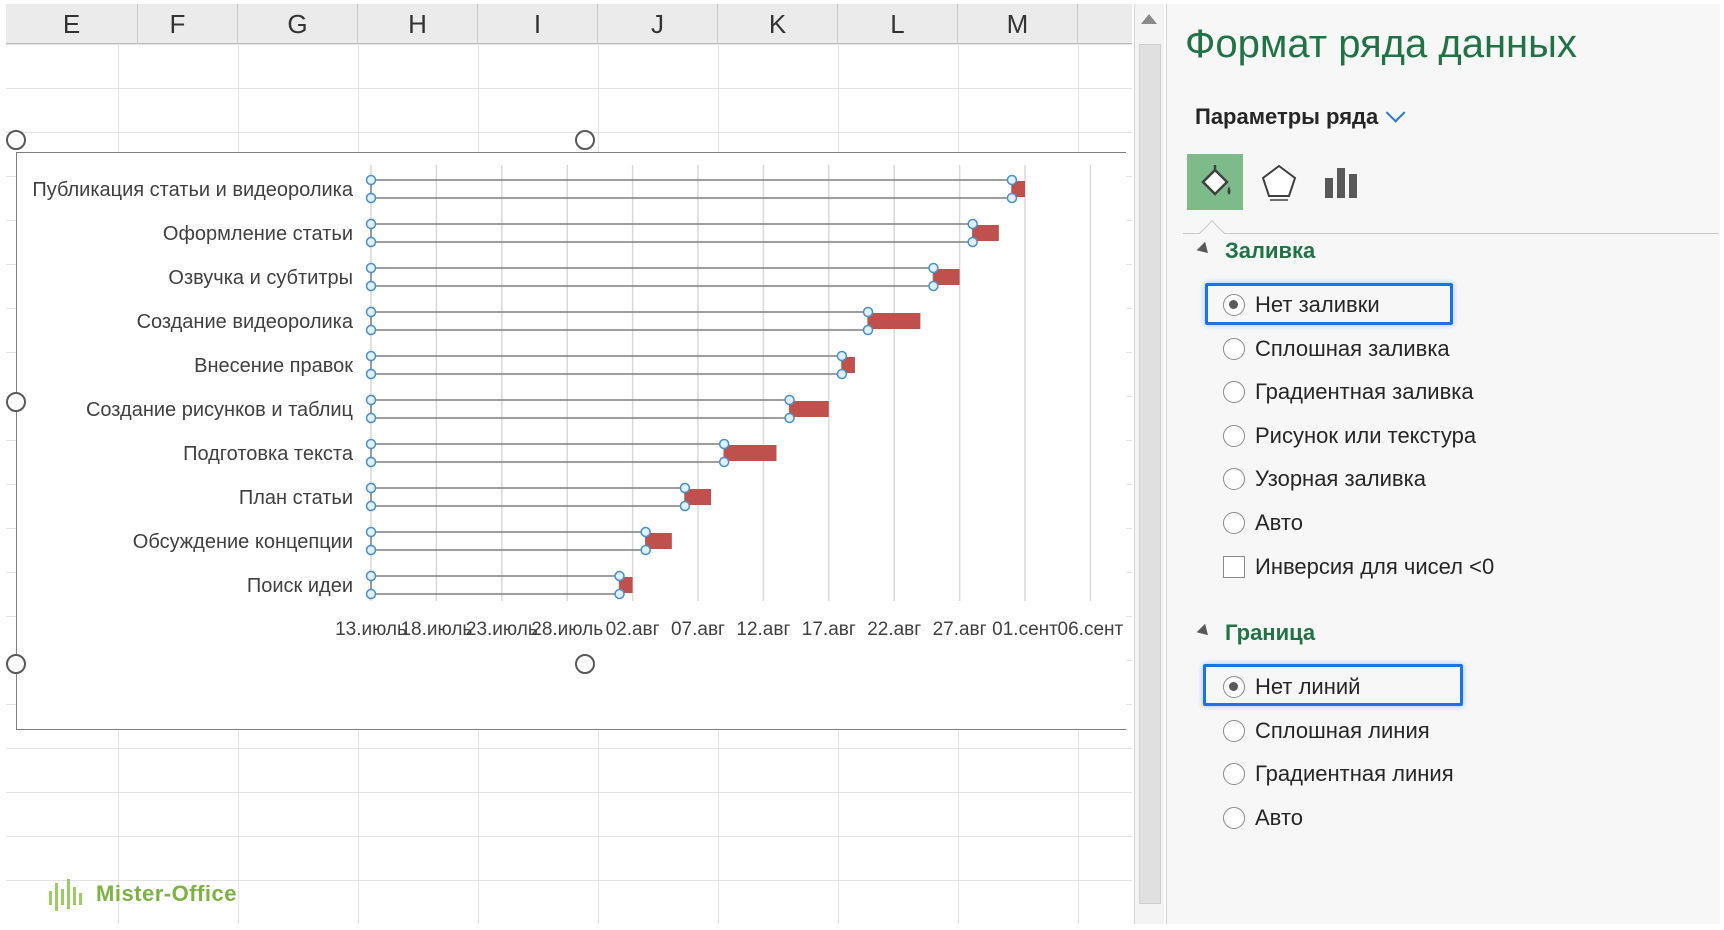 The height and width of the screenshot is (930, 1724). What do you see at coordinates (1342, 730) in the screenshot?
I see `border-option-solid-label: Сплошная линия` at bounding box center [1342, 730].